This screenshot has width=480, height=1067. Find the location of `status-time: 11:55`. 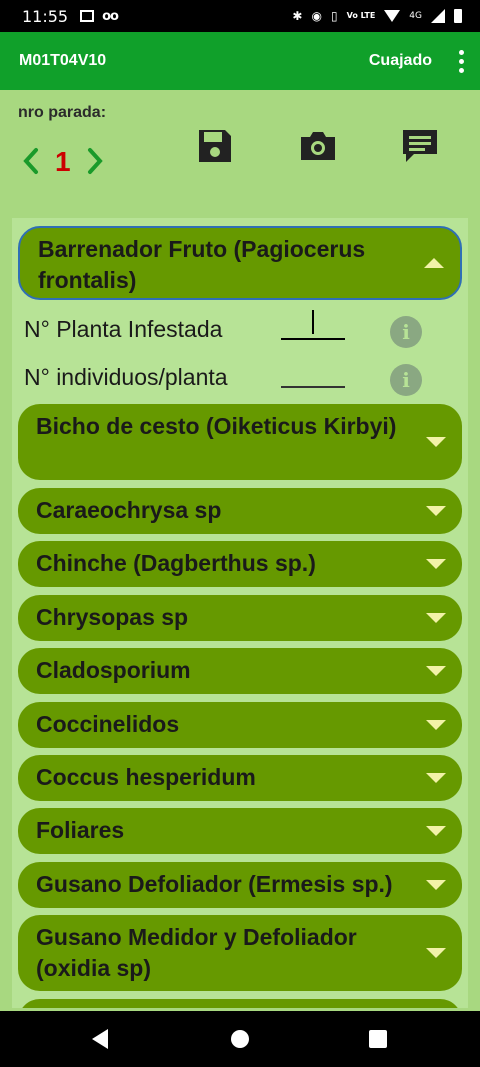

status-time: 11:55 is located at coordinates (45, 16).